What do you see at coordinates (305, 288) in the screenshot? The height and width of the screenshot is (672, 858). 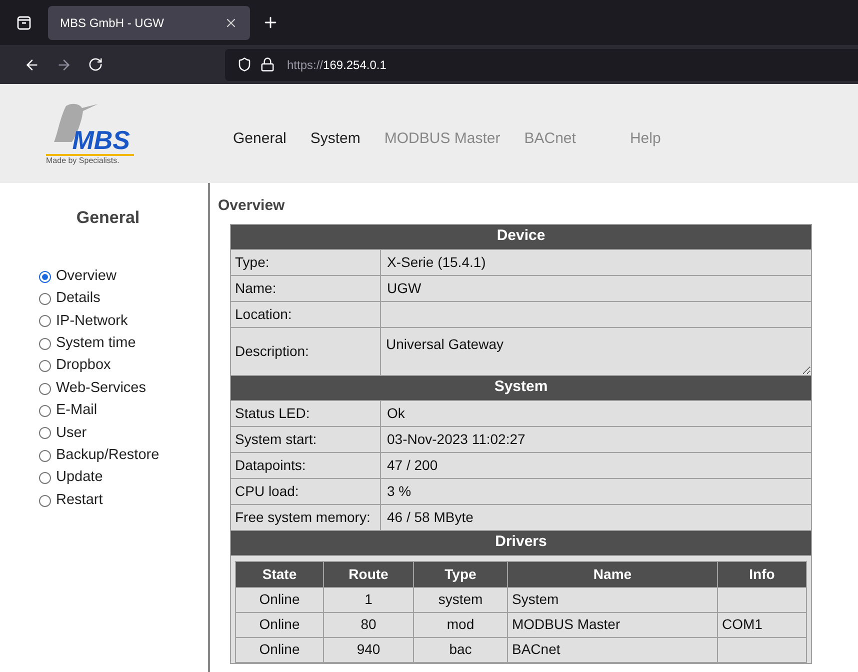 I see `field-label: Name:` at bounding box center [305, 288].